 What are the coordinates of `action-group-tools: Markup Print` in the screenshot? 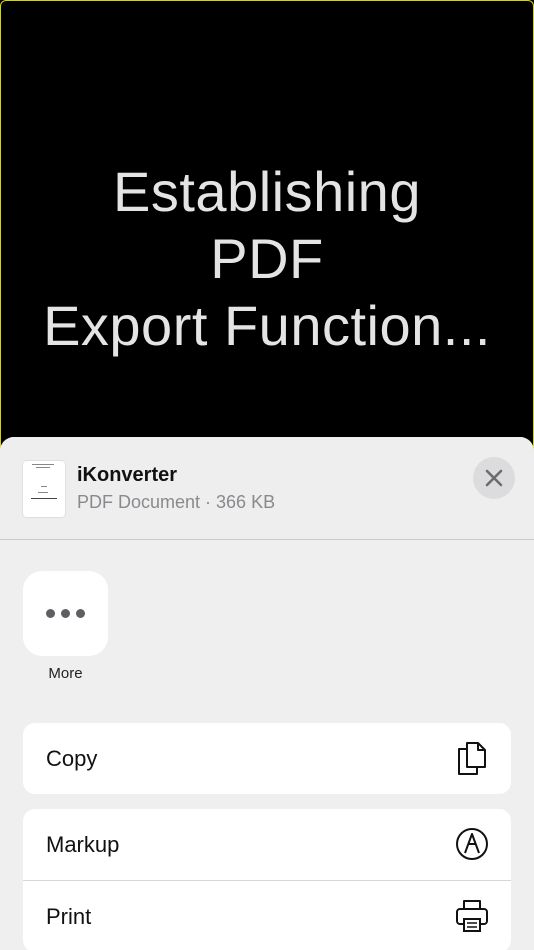 It's located at (267, 879).